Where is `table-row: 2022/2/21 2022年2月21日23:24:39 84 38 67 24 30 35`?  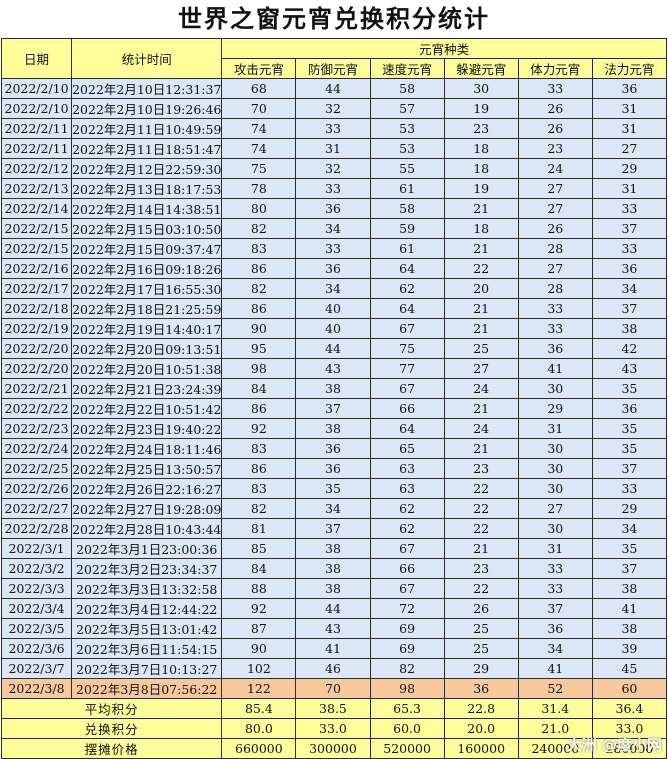
table-row: 2022/2/21 2022年2月21日23:24:39 84 38 67 24 30 35 is located at coordinates (334, 388).